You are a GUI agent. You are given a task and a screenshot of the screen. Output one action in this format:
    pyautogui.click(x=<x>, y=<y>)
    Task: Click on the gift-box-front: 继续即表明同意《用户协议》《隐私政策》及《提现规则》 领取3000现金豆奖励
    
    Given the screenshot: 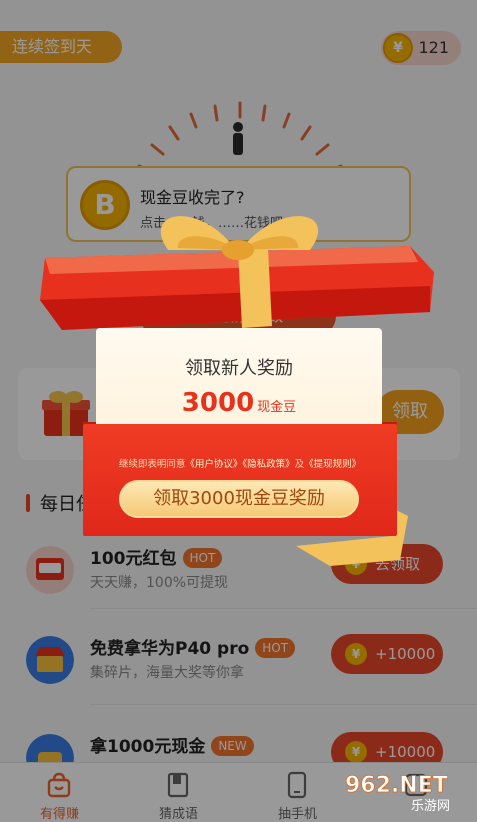 What is the action you would take?
    pyautogui.click(x=240, y=480)
    